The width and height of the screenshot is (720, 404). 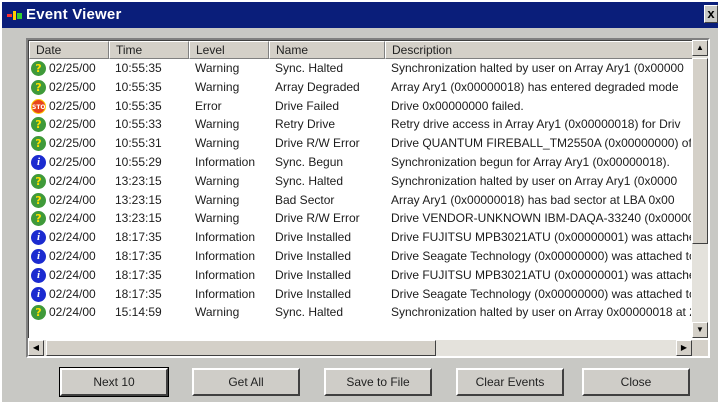 I want to click on time-cell: 10:55:31, so click(x=138, y=143).